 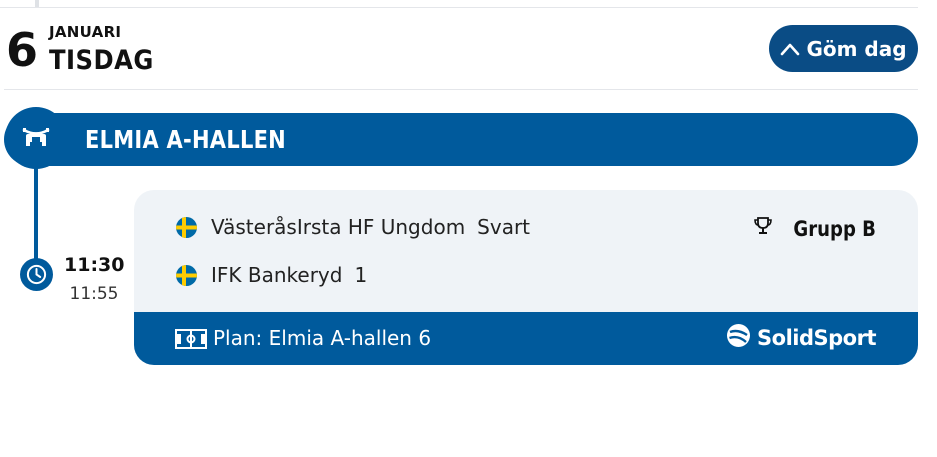 What do you see at coordinates (790, 49) in the screenshot?
I see `chevron-up-icon` at bounding box center [790, 49].